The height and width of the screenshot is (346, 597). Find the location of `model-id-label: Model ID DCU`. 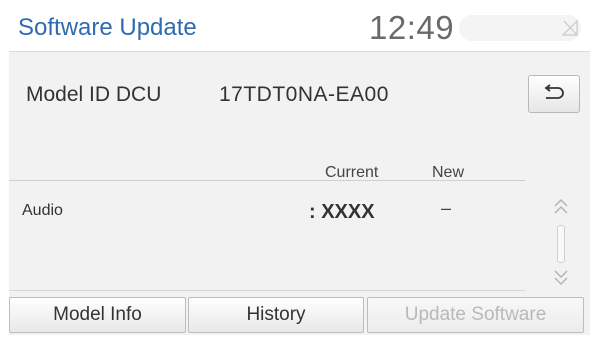

model-id-label: Model ID DCU is located at coordinates (94, 94).